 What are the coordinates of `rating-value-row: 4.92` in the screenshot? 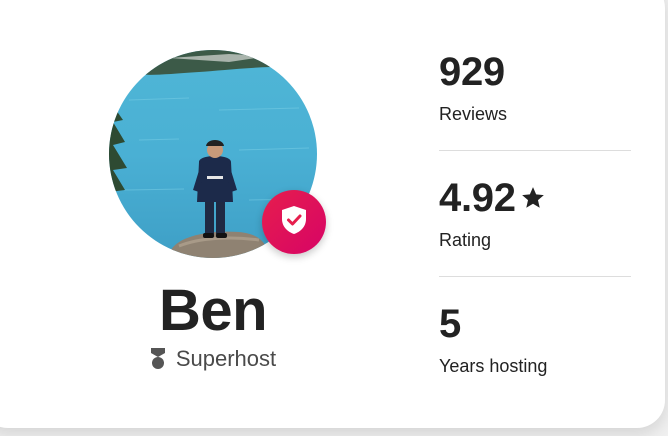 It's located at (535, 198).